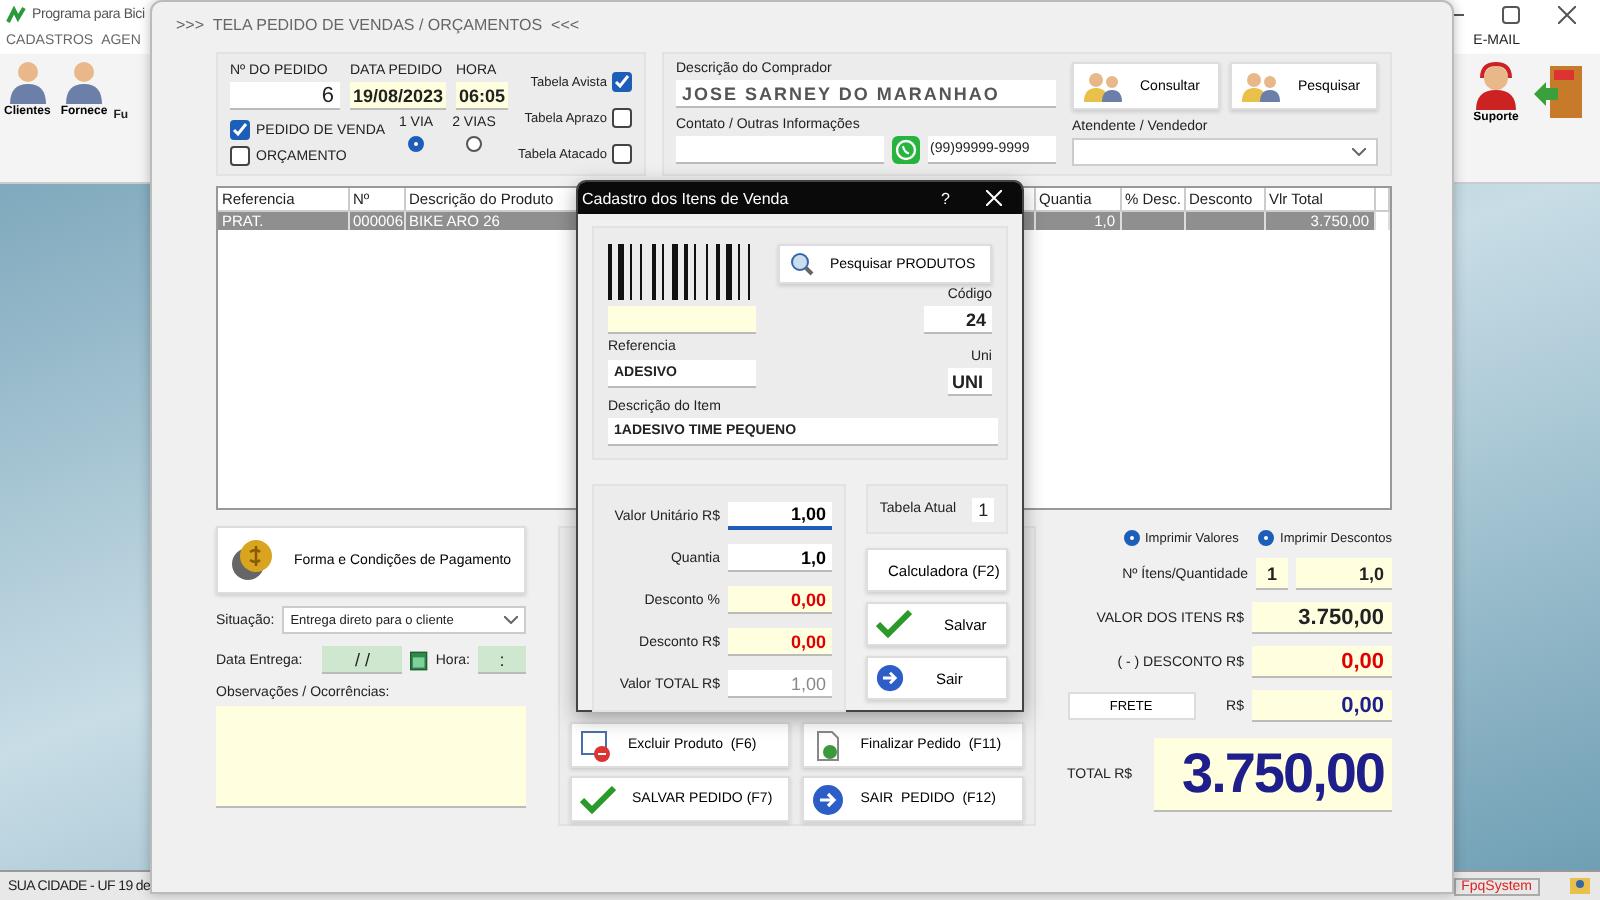 The height and width of the screenshot is (900, 1600). Describe the element at coordinates (983, 509) in the screenshot. I see `price-table-value: 1` at that location.